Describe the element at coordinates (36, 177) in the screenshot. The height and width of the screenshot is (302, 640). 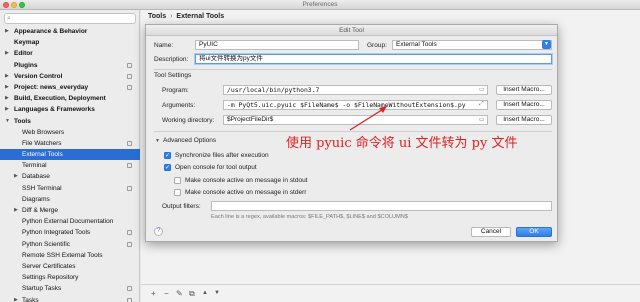
I see `sidebar-item-label: Database` at that location.